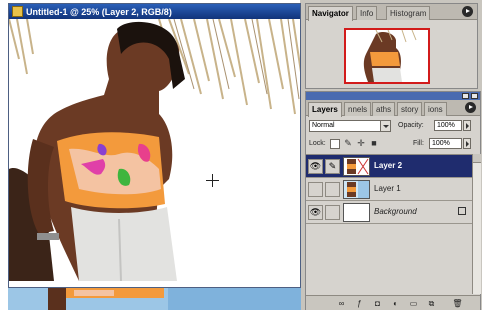 The width and height of the screenshot is (482, 310). I want to click on tab-histogram: Histogram, so click(408, 13).